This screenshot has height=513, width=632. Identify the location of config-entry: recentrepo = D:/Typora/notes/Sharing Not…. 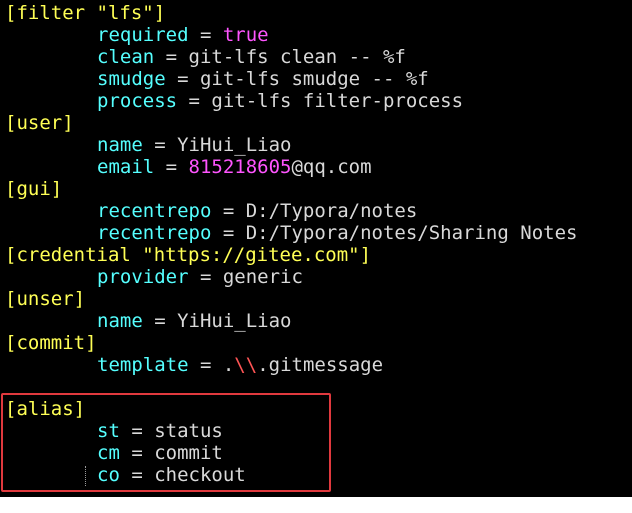
(291, 233).